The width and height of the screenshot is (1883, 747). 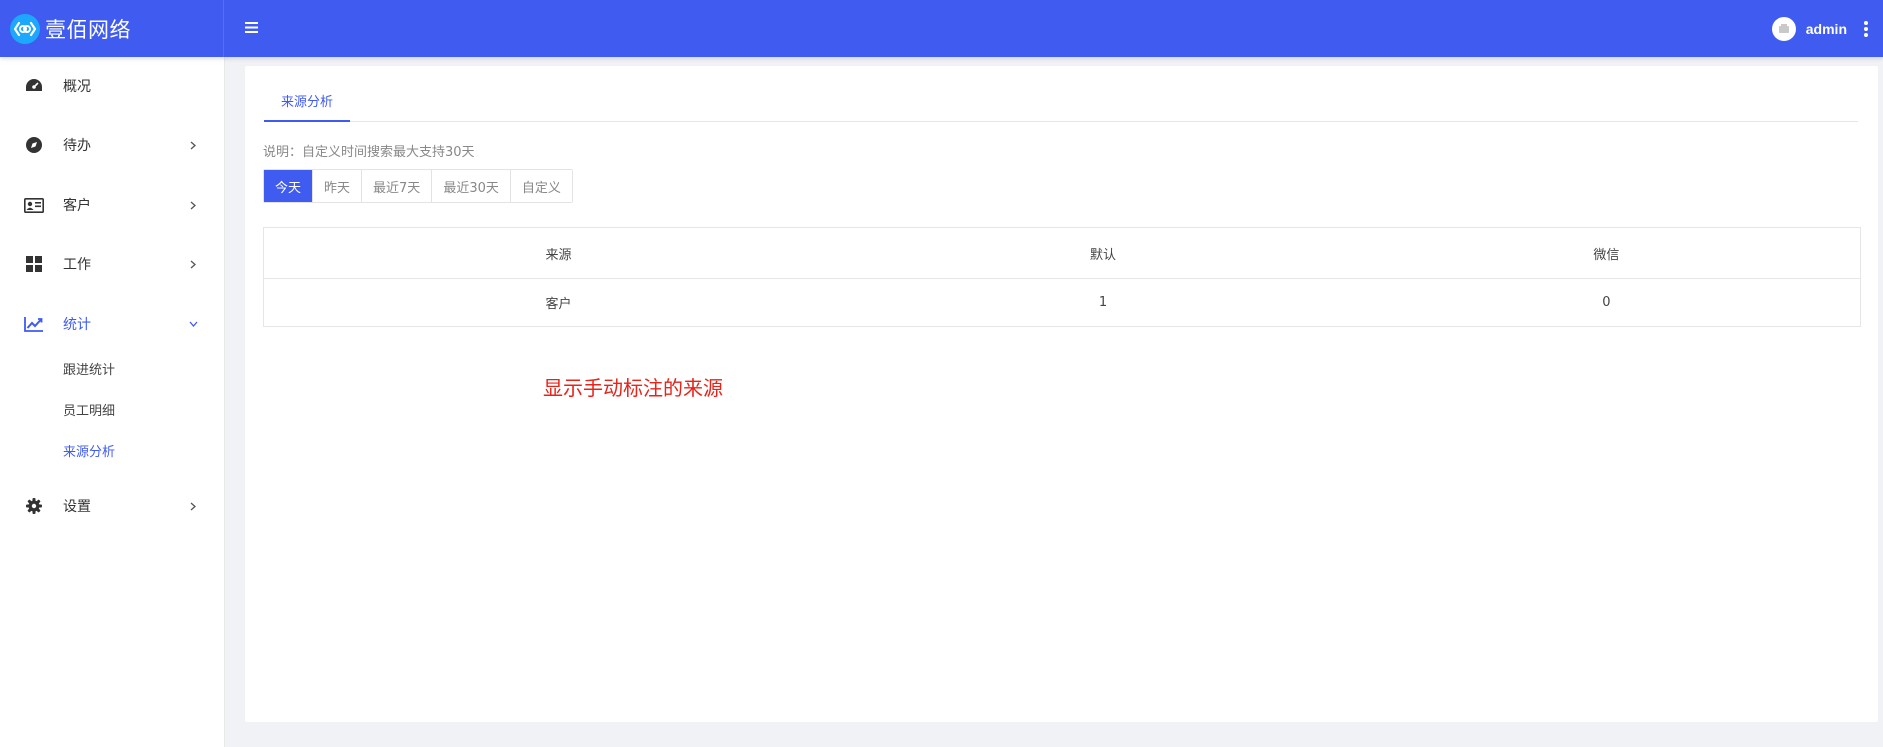 What do you see at coordinates (88, 29) in the screenshot?
I see `brand-name: 壹佰网络` at bounding box center [88, 29].